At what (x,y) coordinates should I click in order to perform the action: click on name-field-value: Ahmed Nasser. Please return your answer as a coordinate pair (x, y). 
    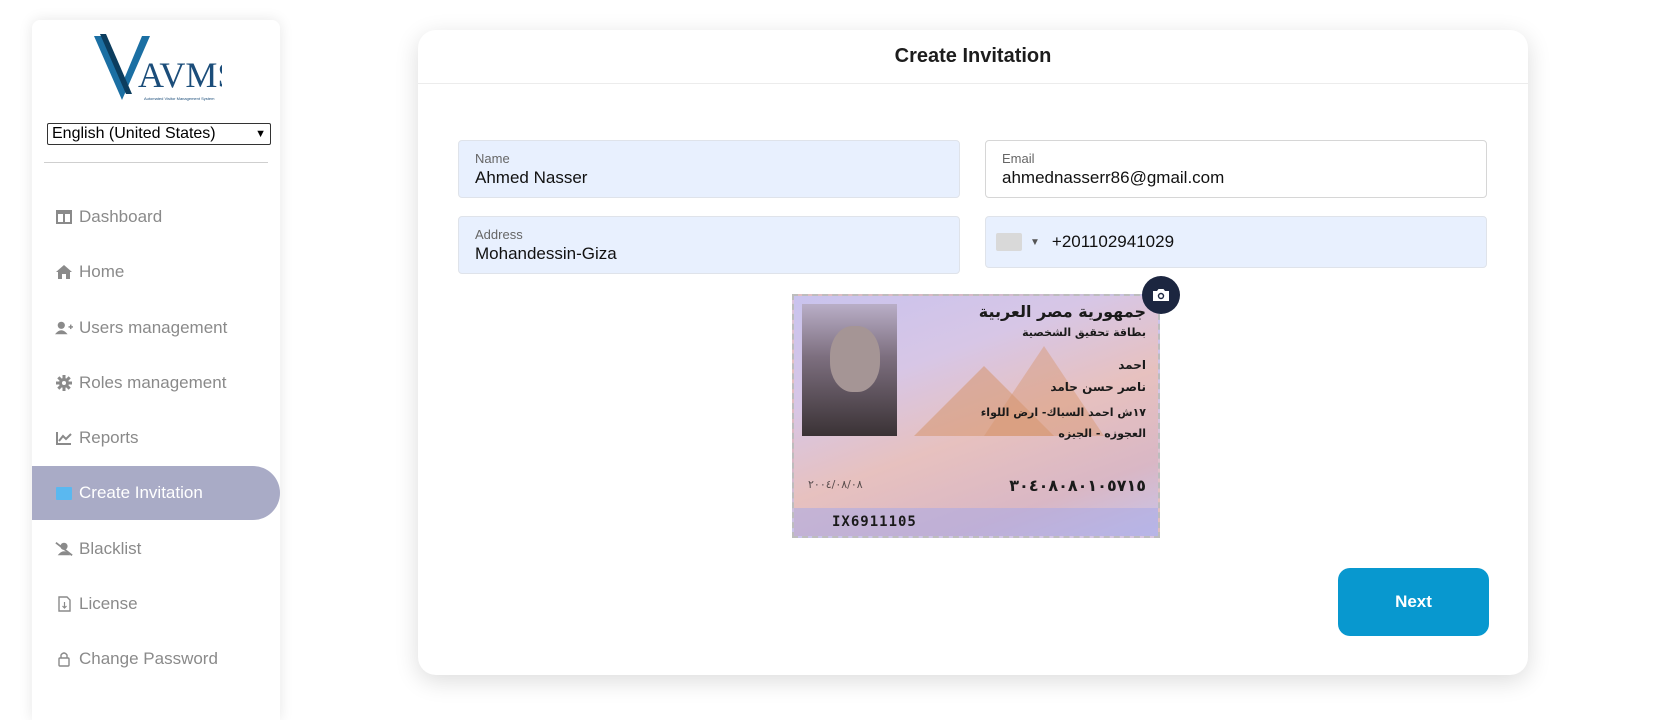
    Looking at the image, I should click on (531, 177).